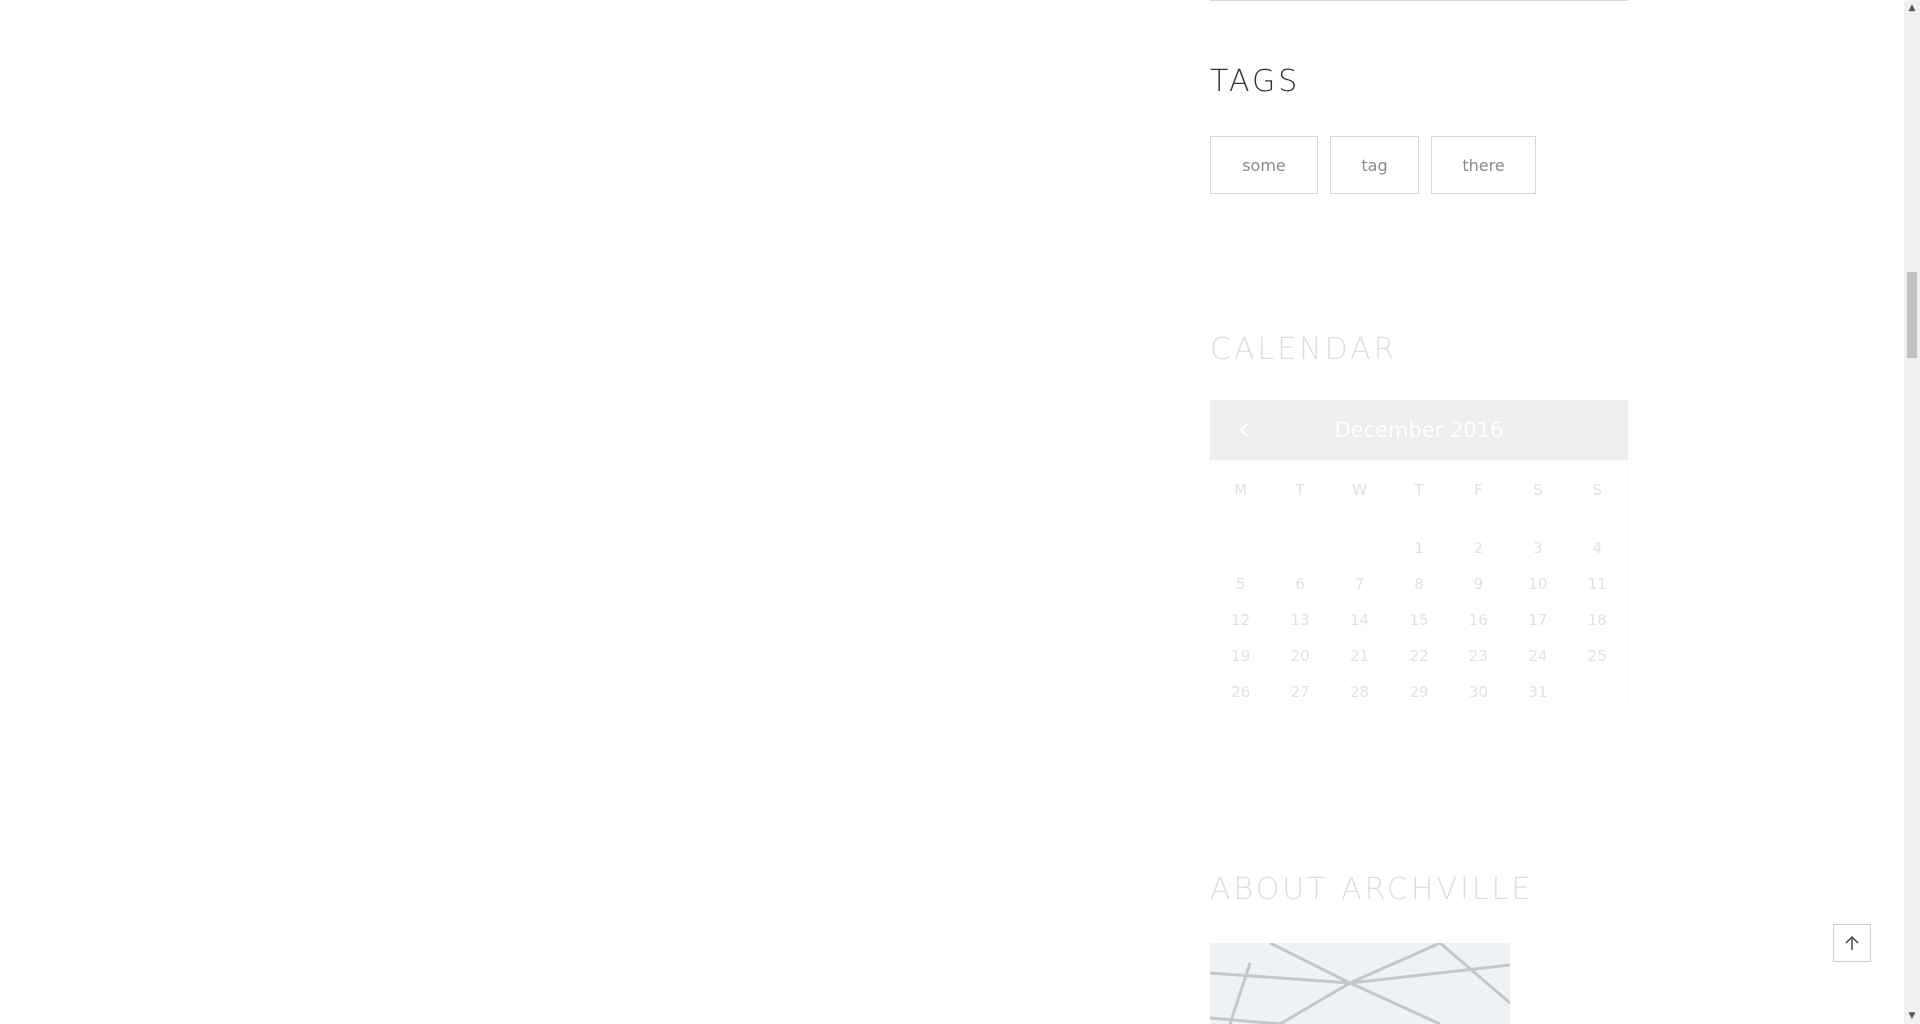  I want to click on calendar-day: 16, so click(1478, 620).